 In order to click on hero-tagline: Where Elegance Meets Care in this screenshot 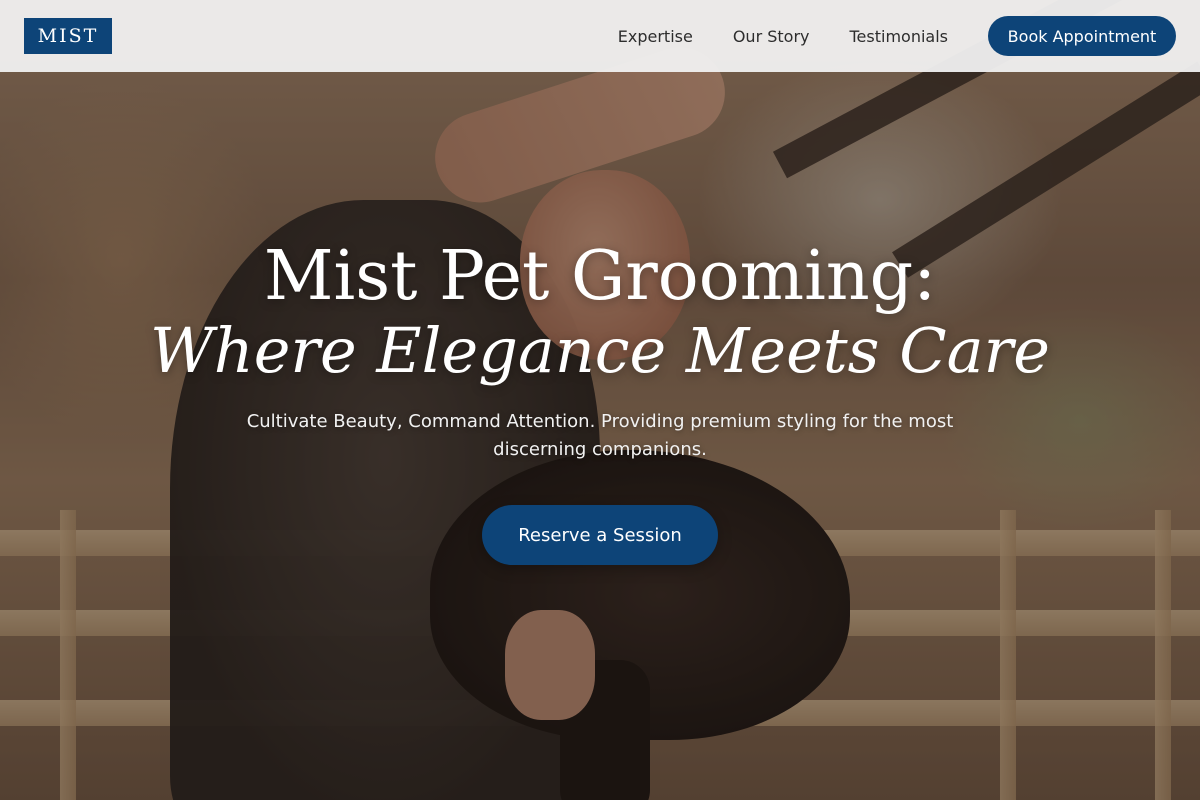, I will do `click(600, 350)`.